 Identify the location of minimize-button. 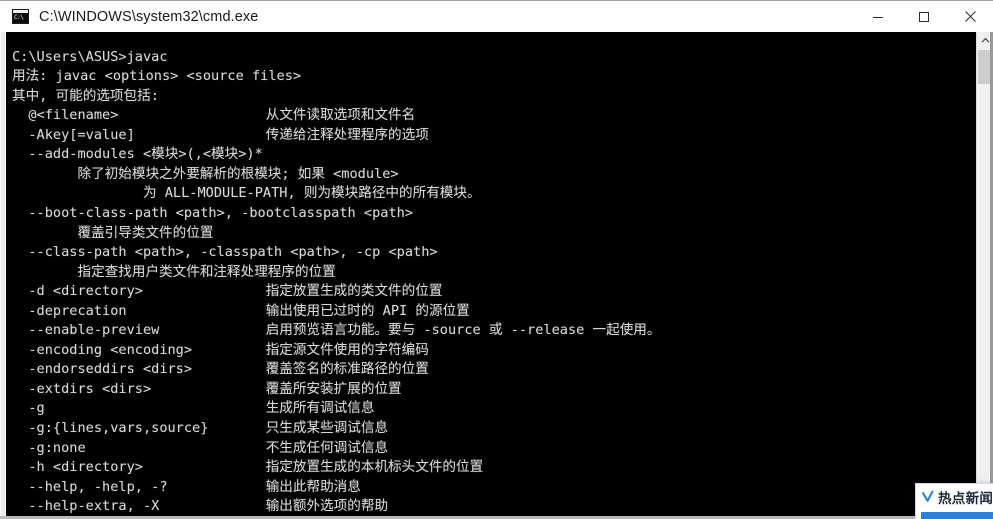
(878, 16).